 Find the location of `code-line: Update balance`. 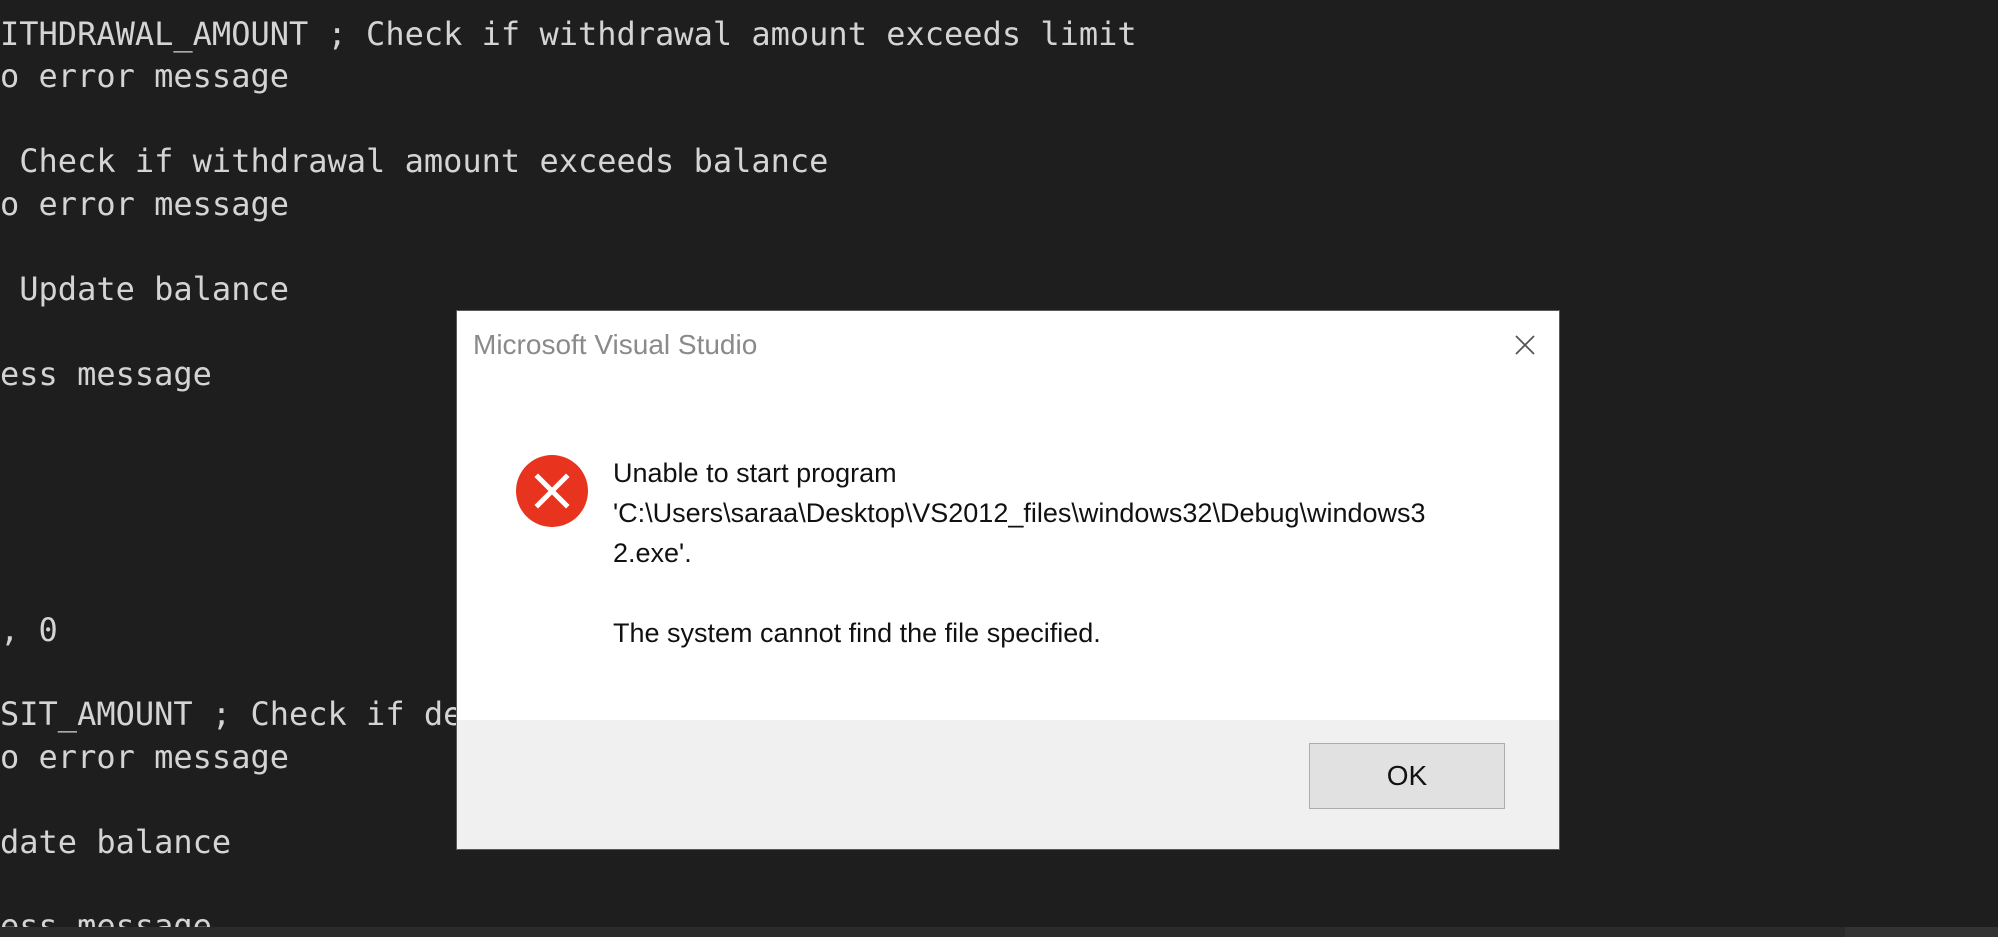

code-line: Update balance is located at coordinates (144, 289).